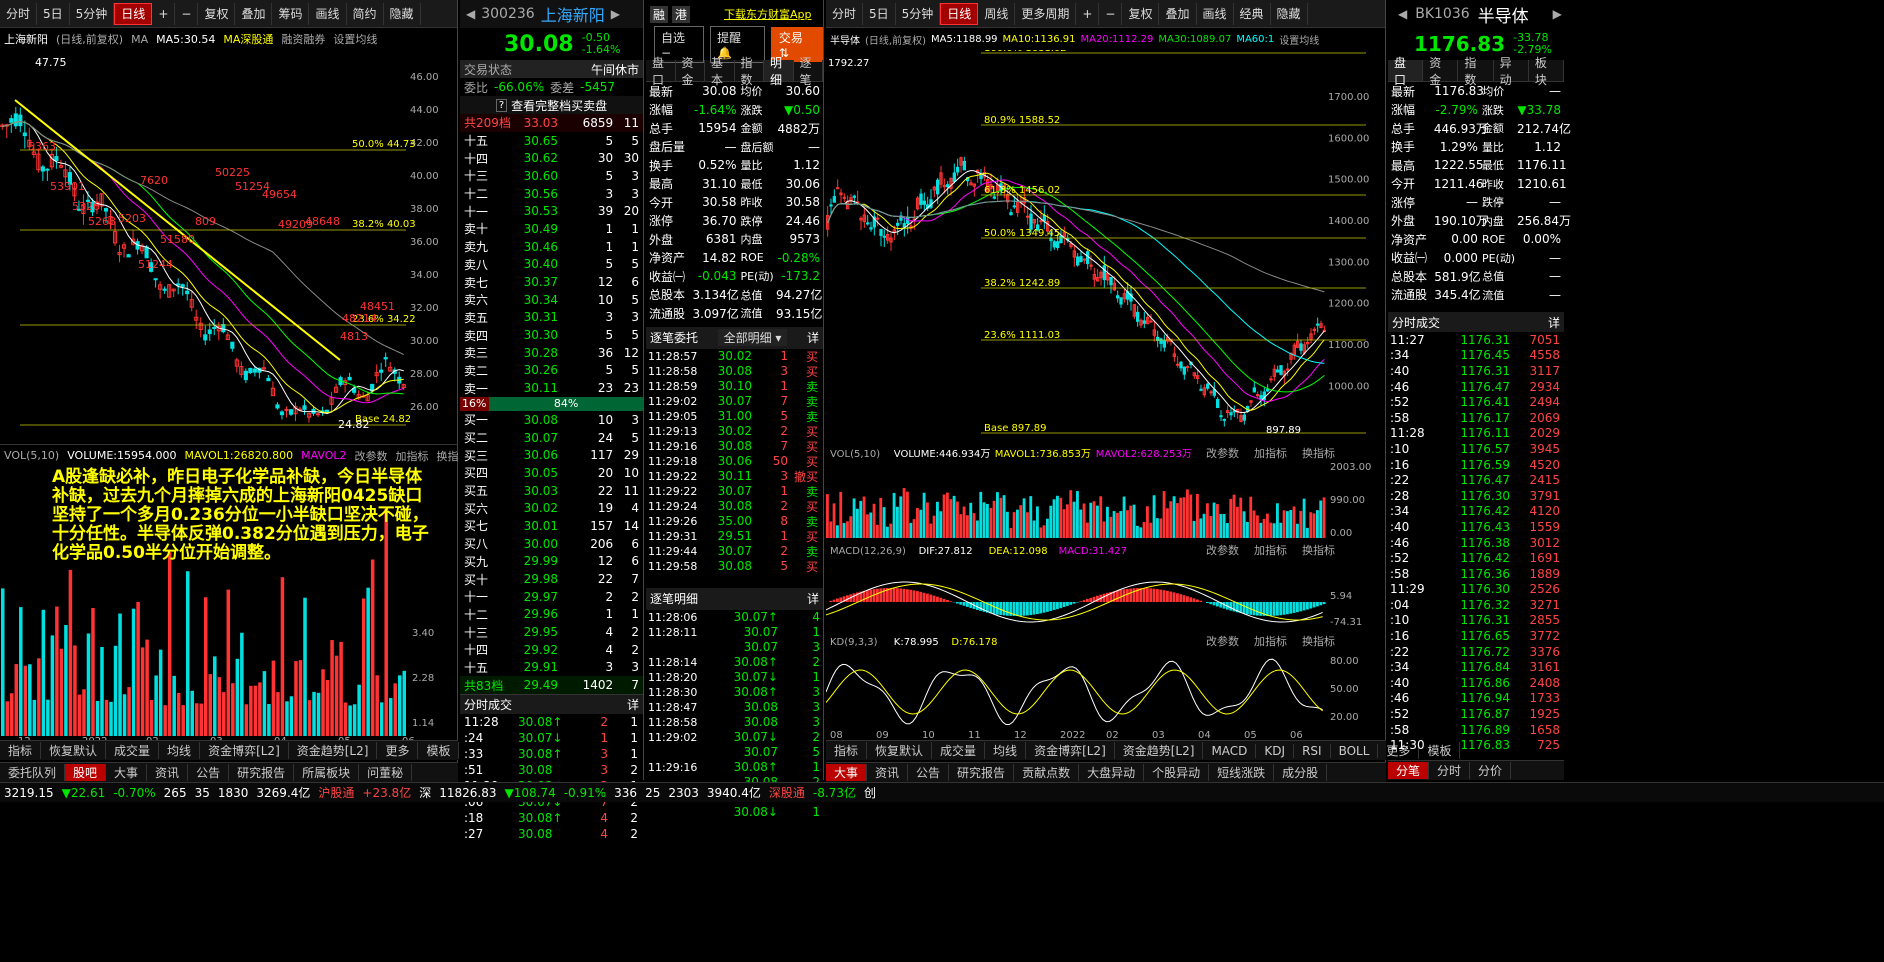 The width and height of the screenshot is (1884, 962). What do you see at coordinates (1242, 772) in the screenshot?
I see `tab-7: 短线涨跌` at bounding box center [1242, 772].